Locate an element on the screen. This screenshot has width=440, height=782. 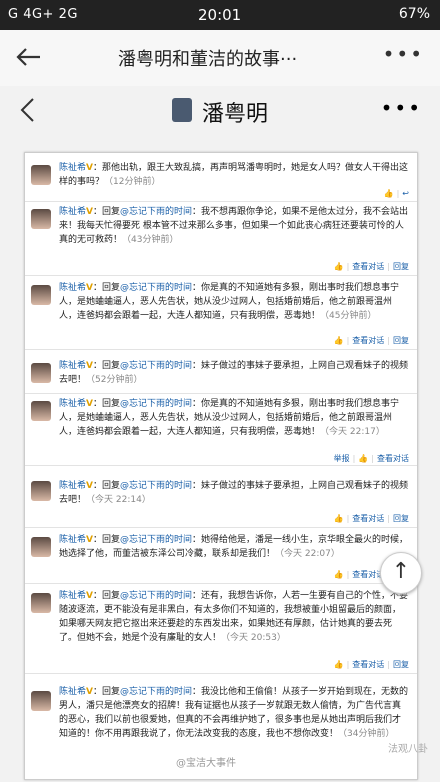
clock: 20:01 is located at coordinates (220, 15).